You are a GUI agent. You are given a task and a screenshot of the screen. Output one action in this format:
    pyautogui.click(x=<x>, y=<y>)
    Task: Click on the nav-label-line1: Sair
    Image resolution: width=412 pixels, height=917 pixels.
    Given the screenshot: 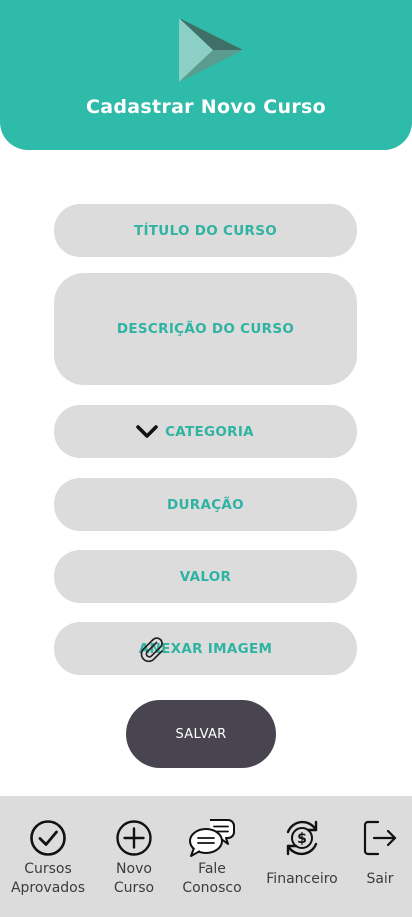 What is the action you would take?
    pyautogui.click(x=380, y=879)
    